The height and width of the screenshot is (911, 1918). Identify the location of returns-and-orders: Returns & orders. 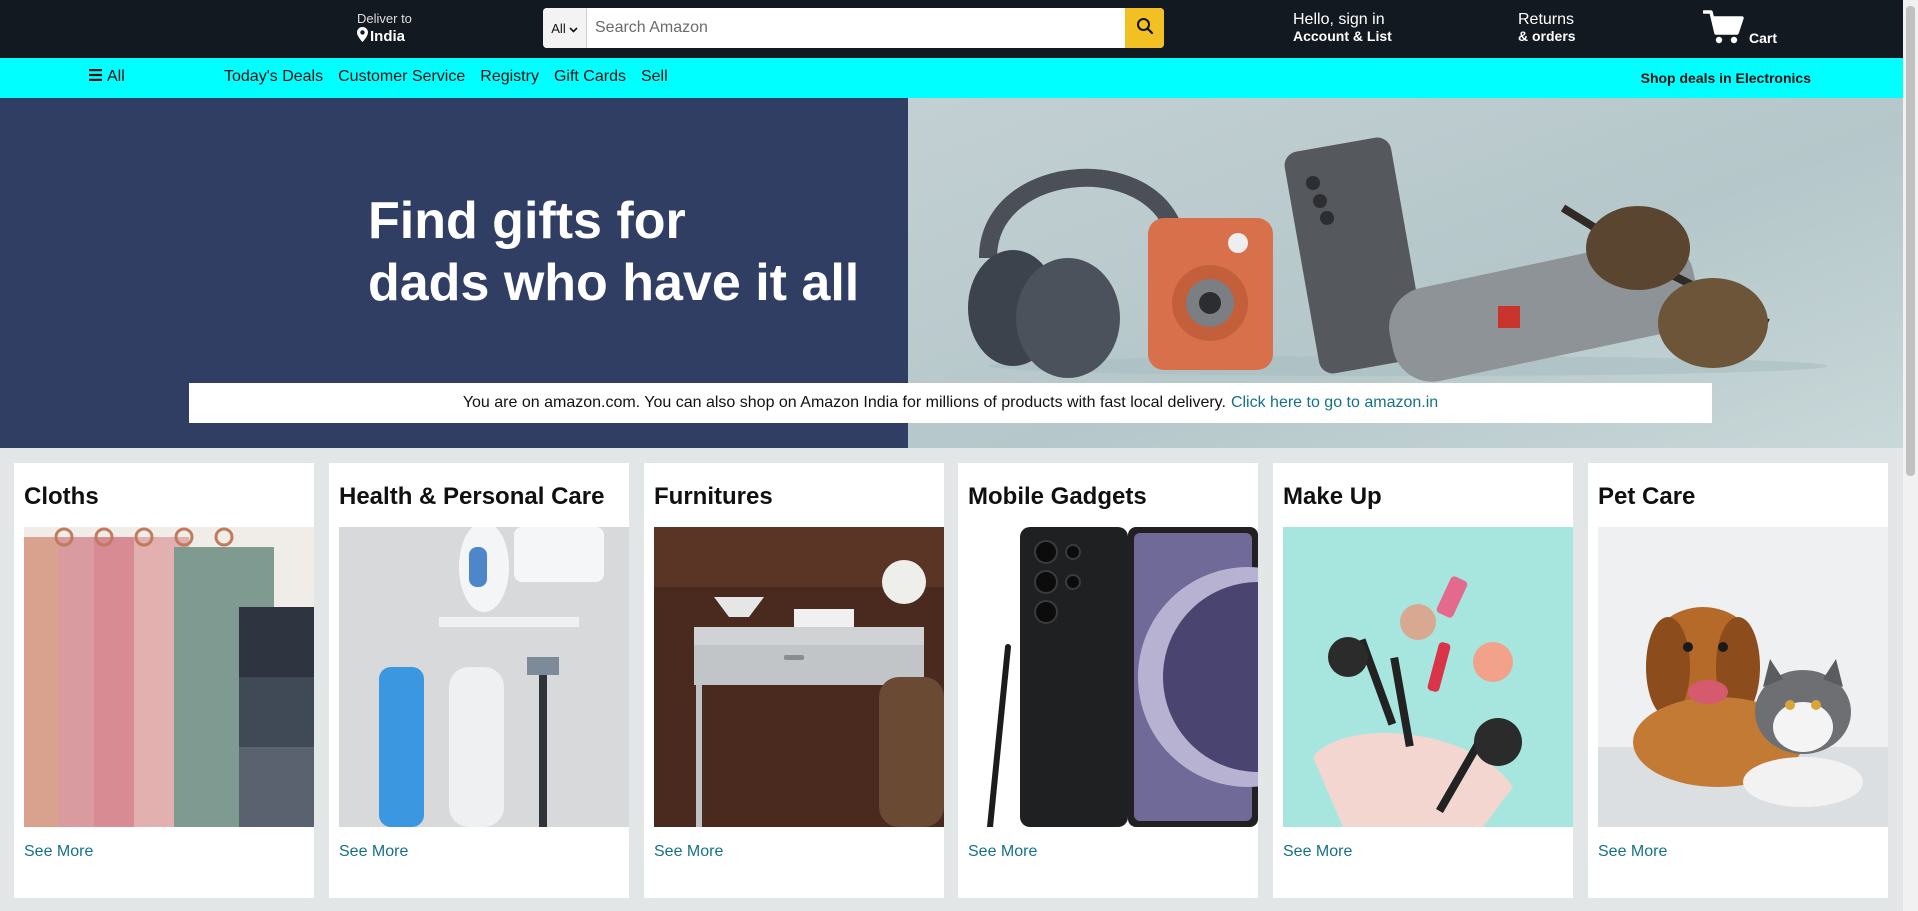
(1547, 28).